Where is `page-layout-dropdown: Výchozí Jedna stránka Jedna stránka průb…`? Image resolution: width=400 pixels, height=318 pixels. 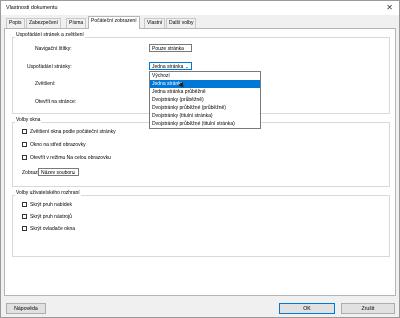
page-layout-dropdown: Výchozí Jedna stránka Jedna stránka průb… is located at coordinates (205, 100).